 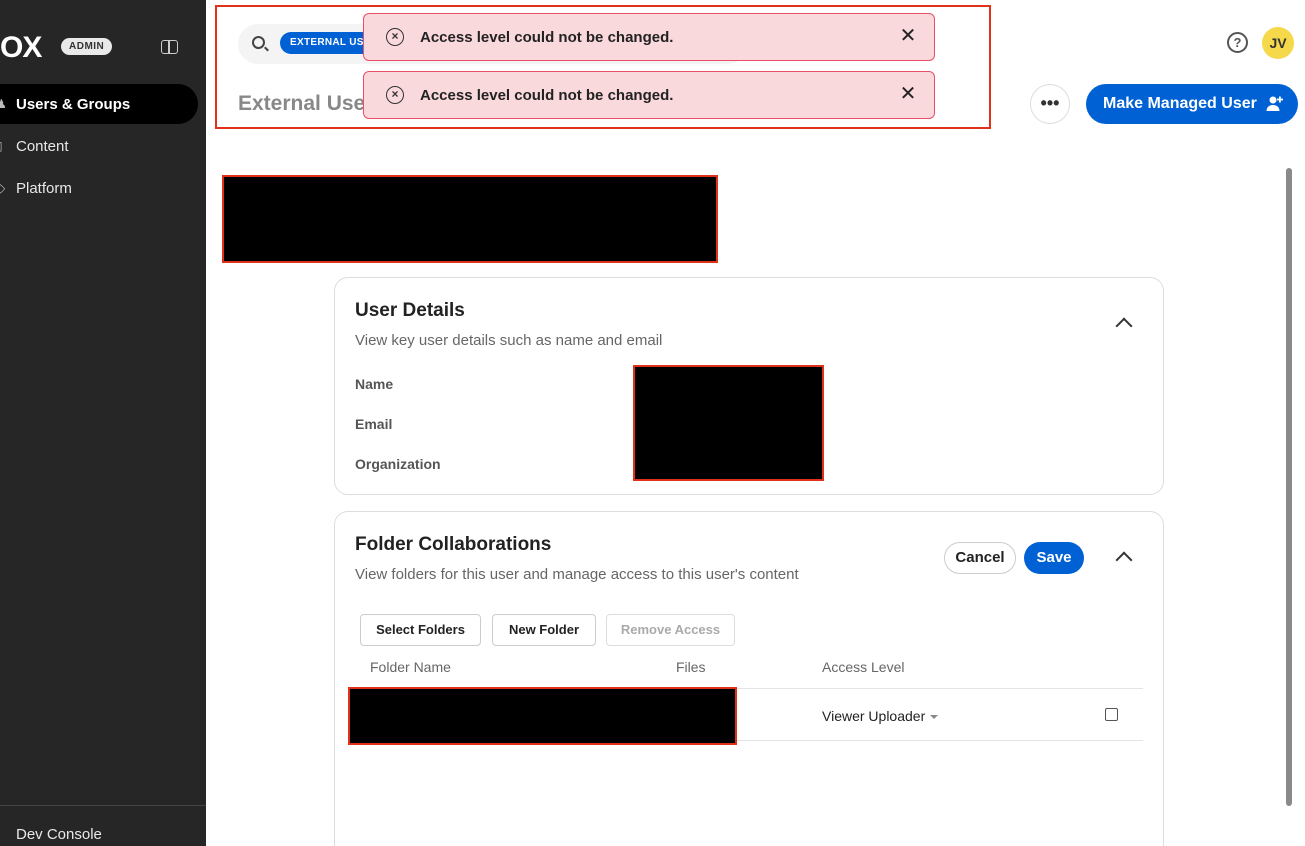 What do you see at coordinates (1180, 103) in the screenshot?
I see `make-managed-user-label: Make Managed User` at bounding box center [1180, 103].